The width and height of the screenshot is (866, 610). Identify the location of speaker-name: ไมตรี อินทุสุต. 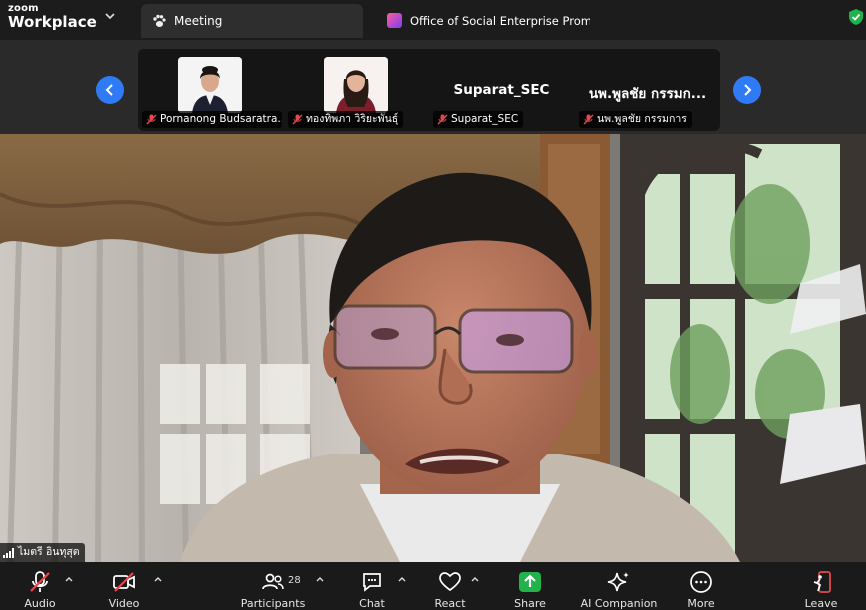
(49, 552).